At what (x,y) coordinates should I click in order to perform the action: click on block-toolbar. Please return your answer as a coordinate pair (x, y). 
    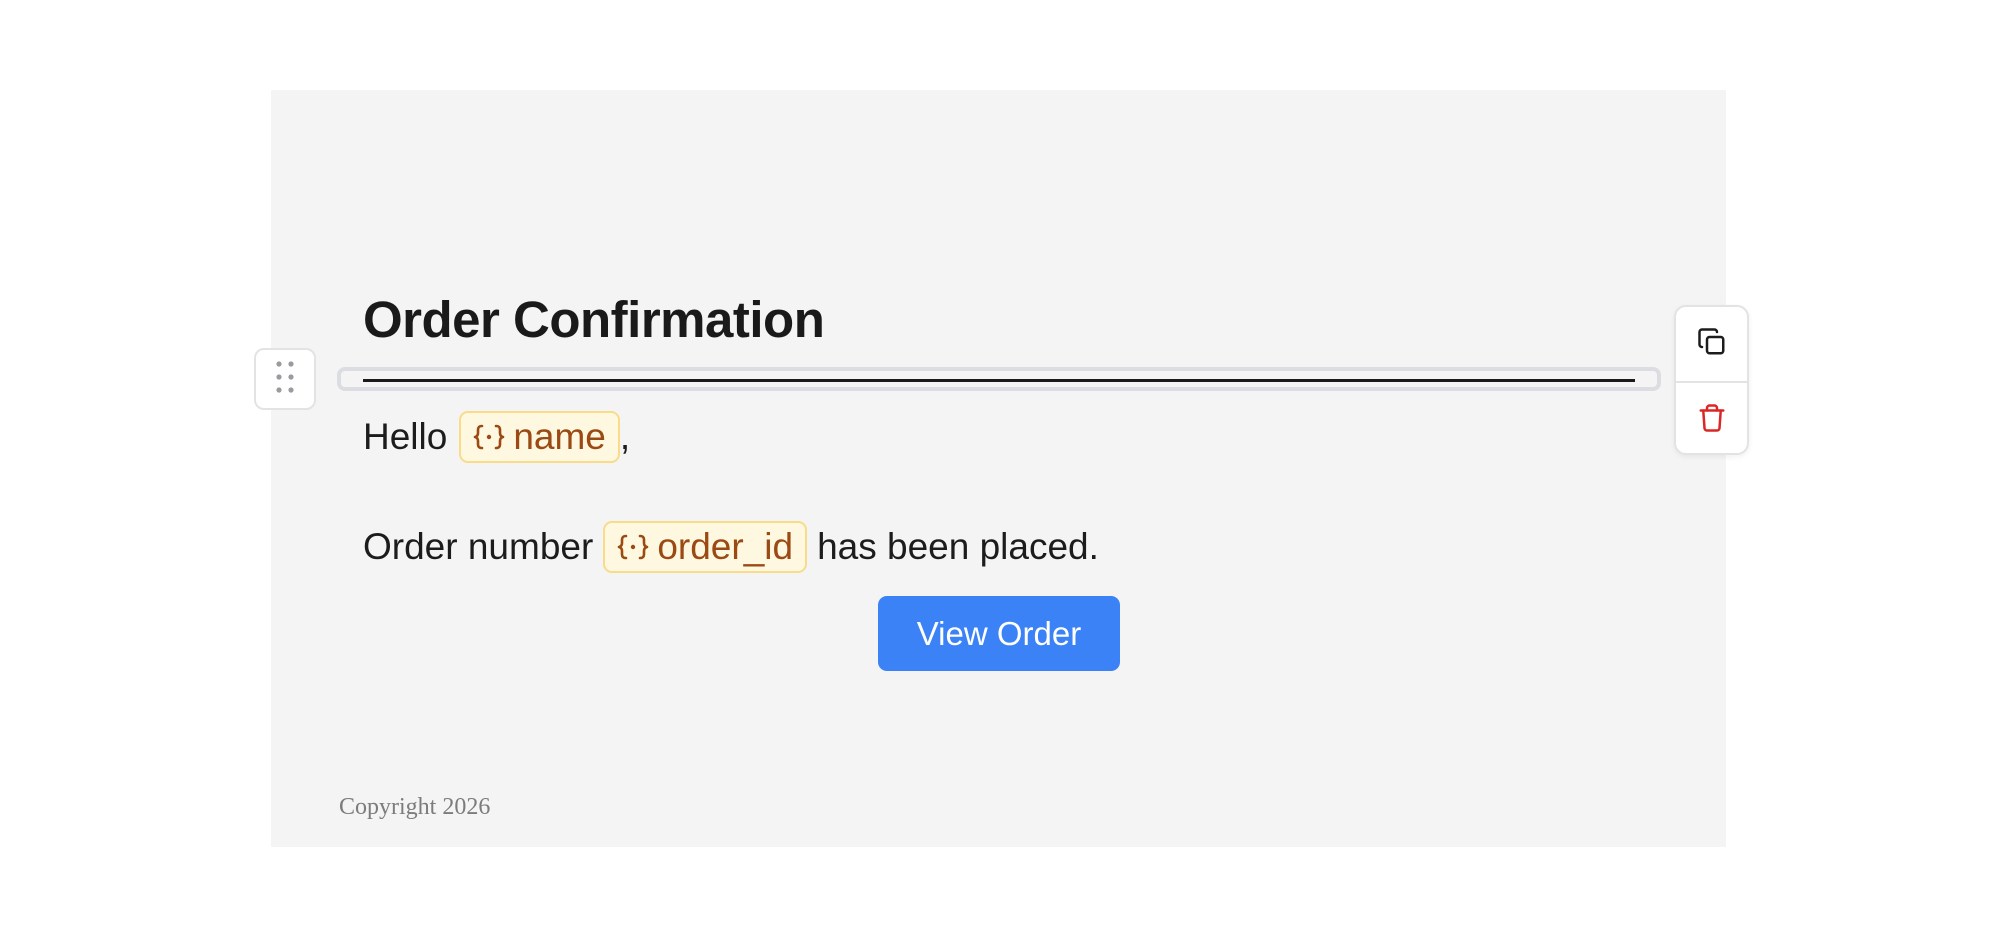
    Looking at the image, I should click on (1711, 380).